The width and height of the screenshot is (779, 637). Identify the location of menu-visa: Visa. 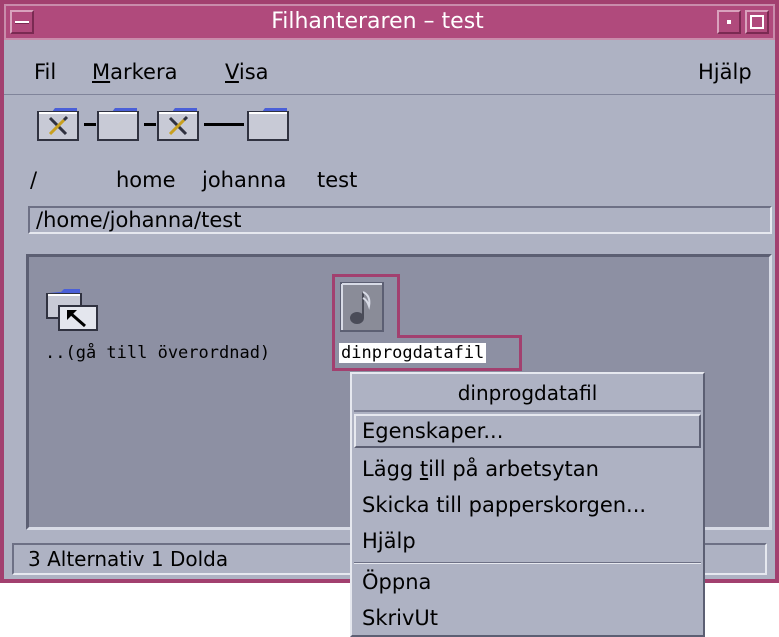
(247, 72).